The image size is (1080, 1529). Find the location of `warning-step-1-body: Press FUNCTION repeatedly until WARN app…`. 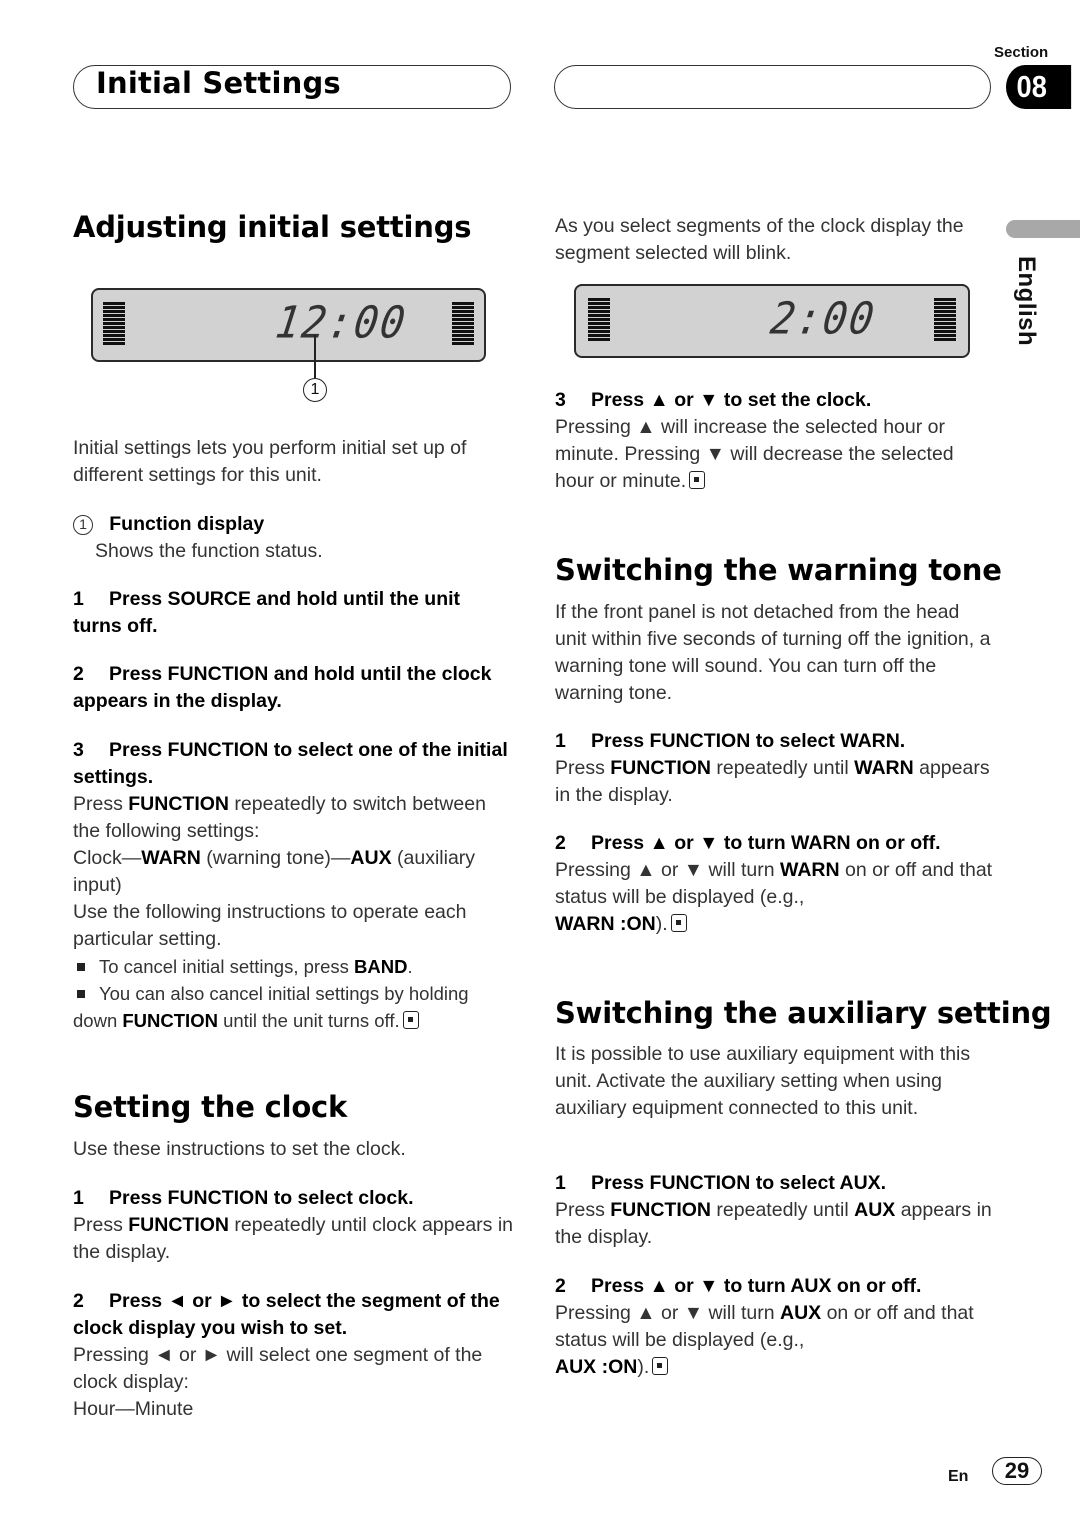

warning-step-1-body: Press FUNCTION repeatedly until WARN app… is located at coordinates (772, 781).